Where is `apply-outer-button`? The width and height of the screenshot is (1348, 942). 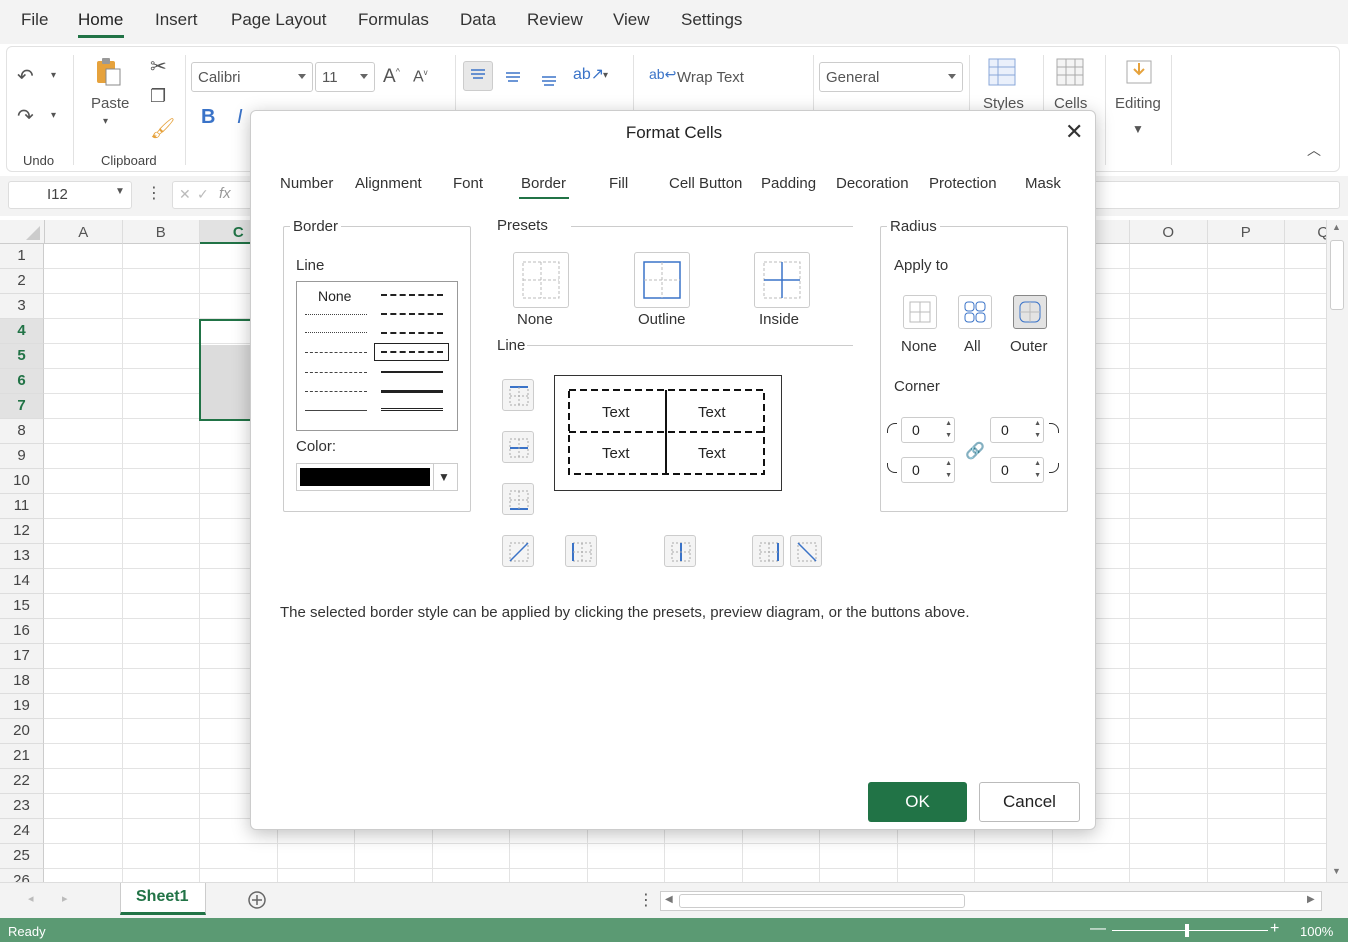
apply-outer-button is located at coordinates (1030, 312).